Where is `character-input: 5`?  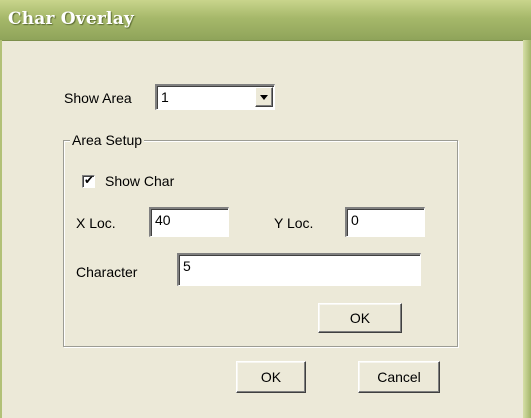 character-input: 5 is located at coordinates (299, 269).